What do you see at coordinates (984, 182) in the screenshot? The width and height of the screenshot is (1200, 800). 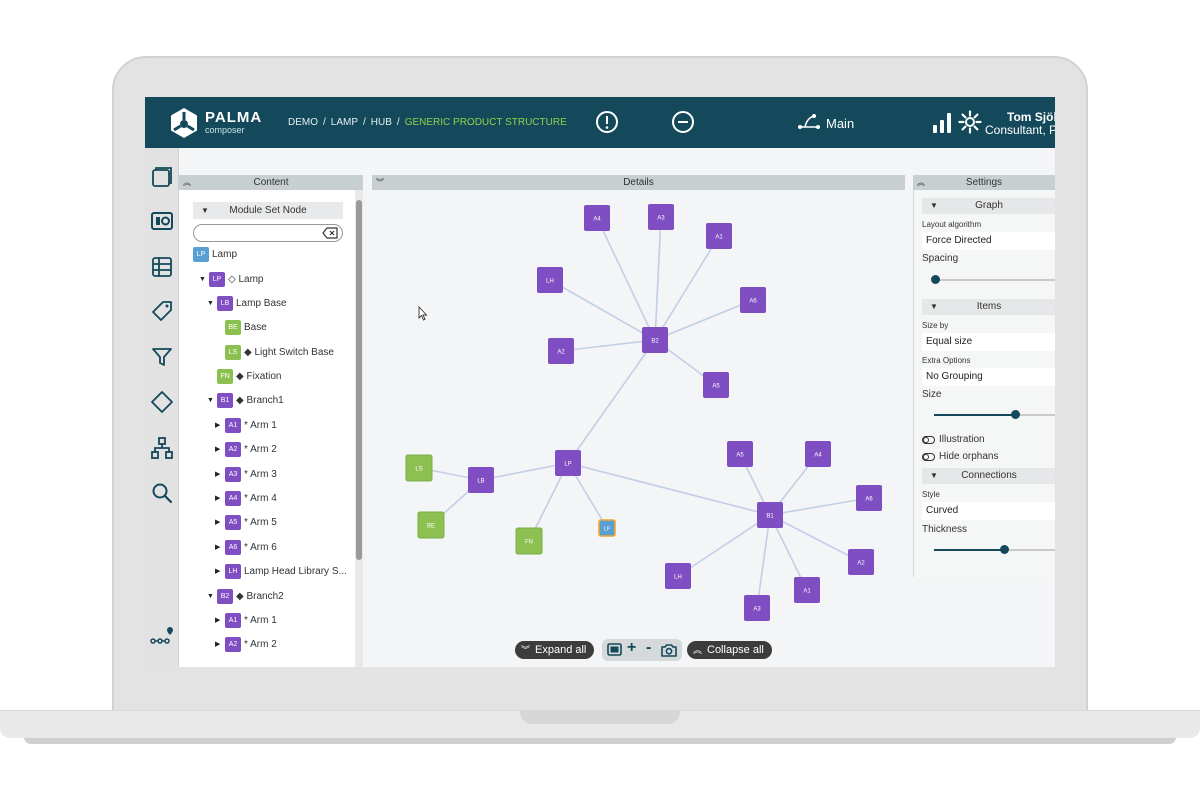 I see `settings-panel-header: ︽ Settings` at bounding box center [984, 182].